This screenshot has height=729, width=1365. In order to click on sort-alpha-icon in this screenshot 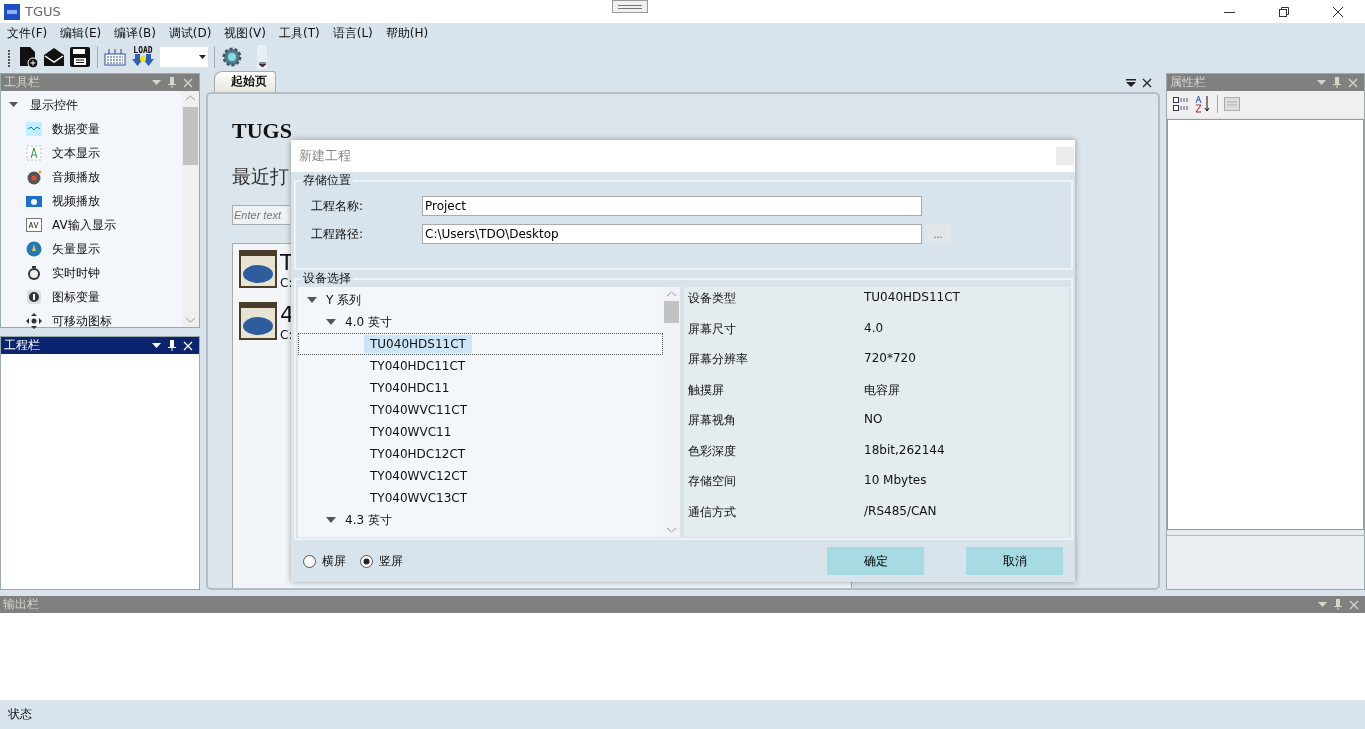, I will do `click(1203, 104)`.